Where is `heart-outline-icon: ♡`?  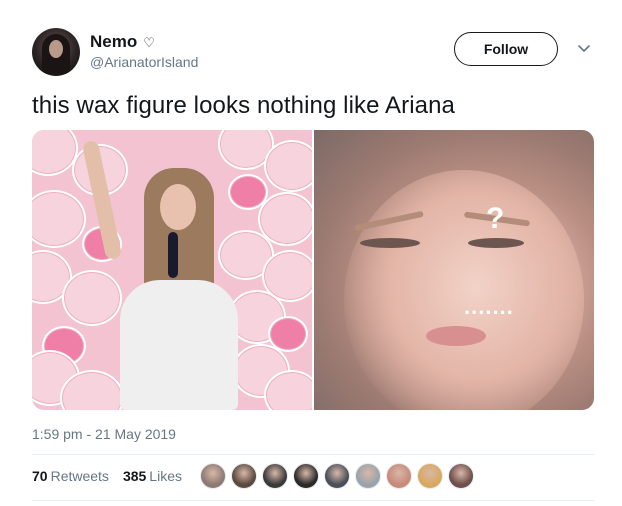
heart-outline-icon: ♡ is located at coordinates (149, 42).